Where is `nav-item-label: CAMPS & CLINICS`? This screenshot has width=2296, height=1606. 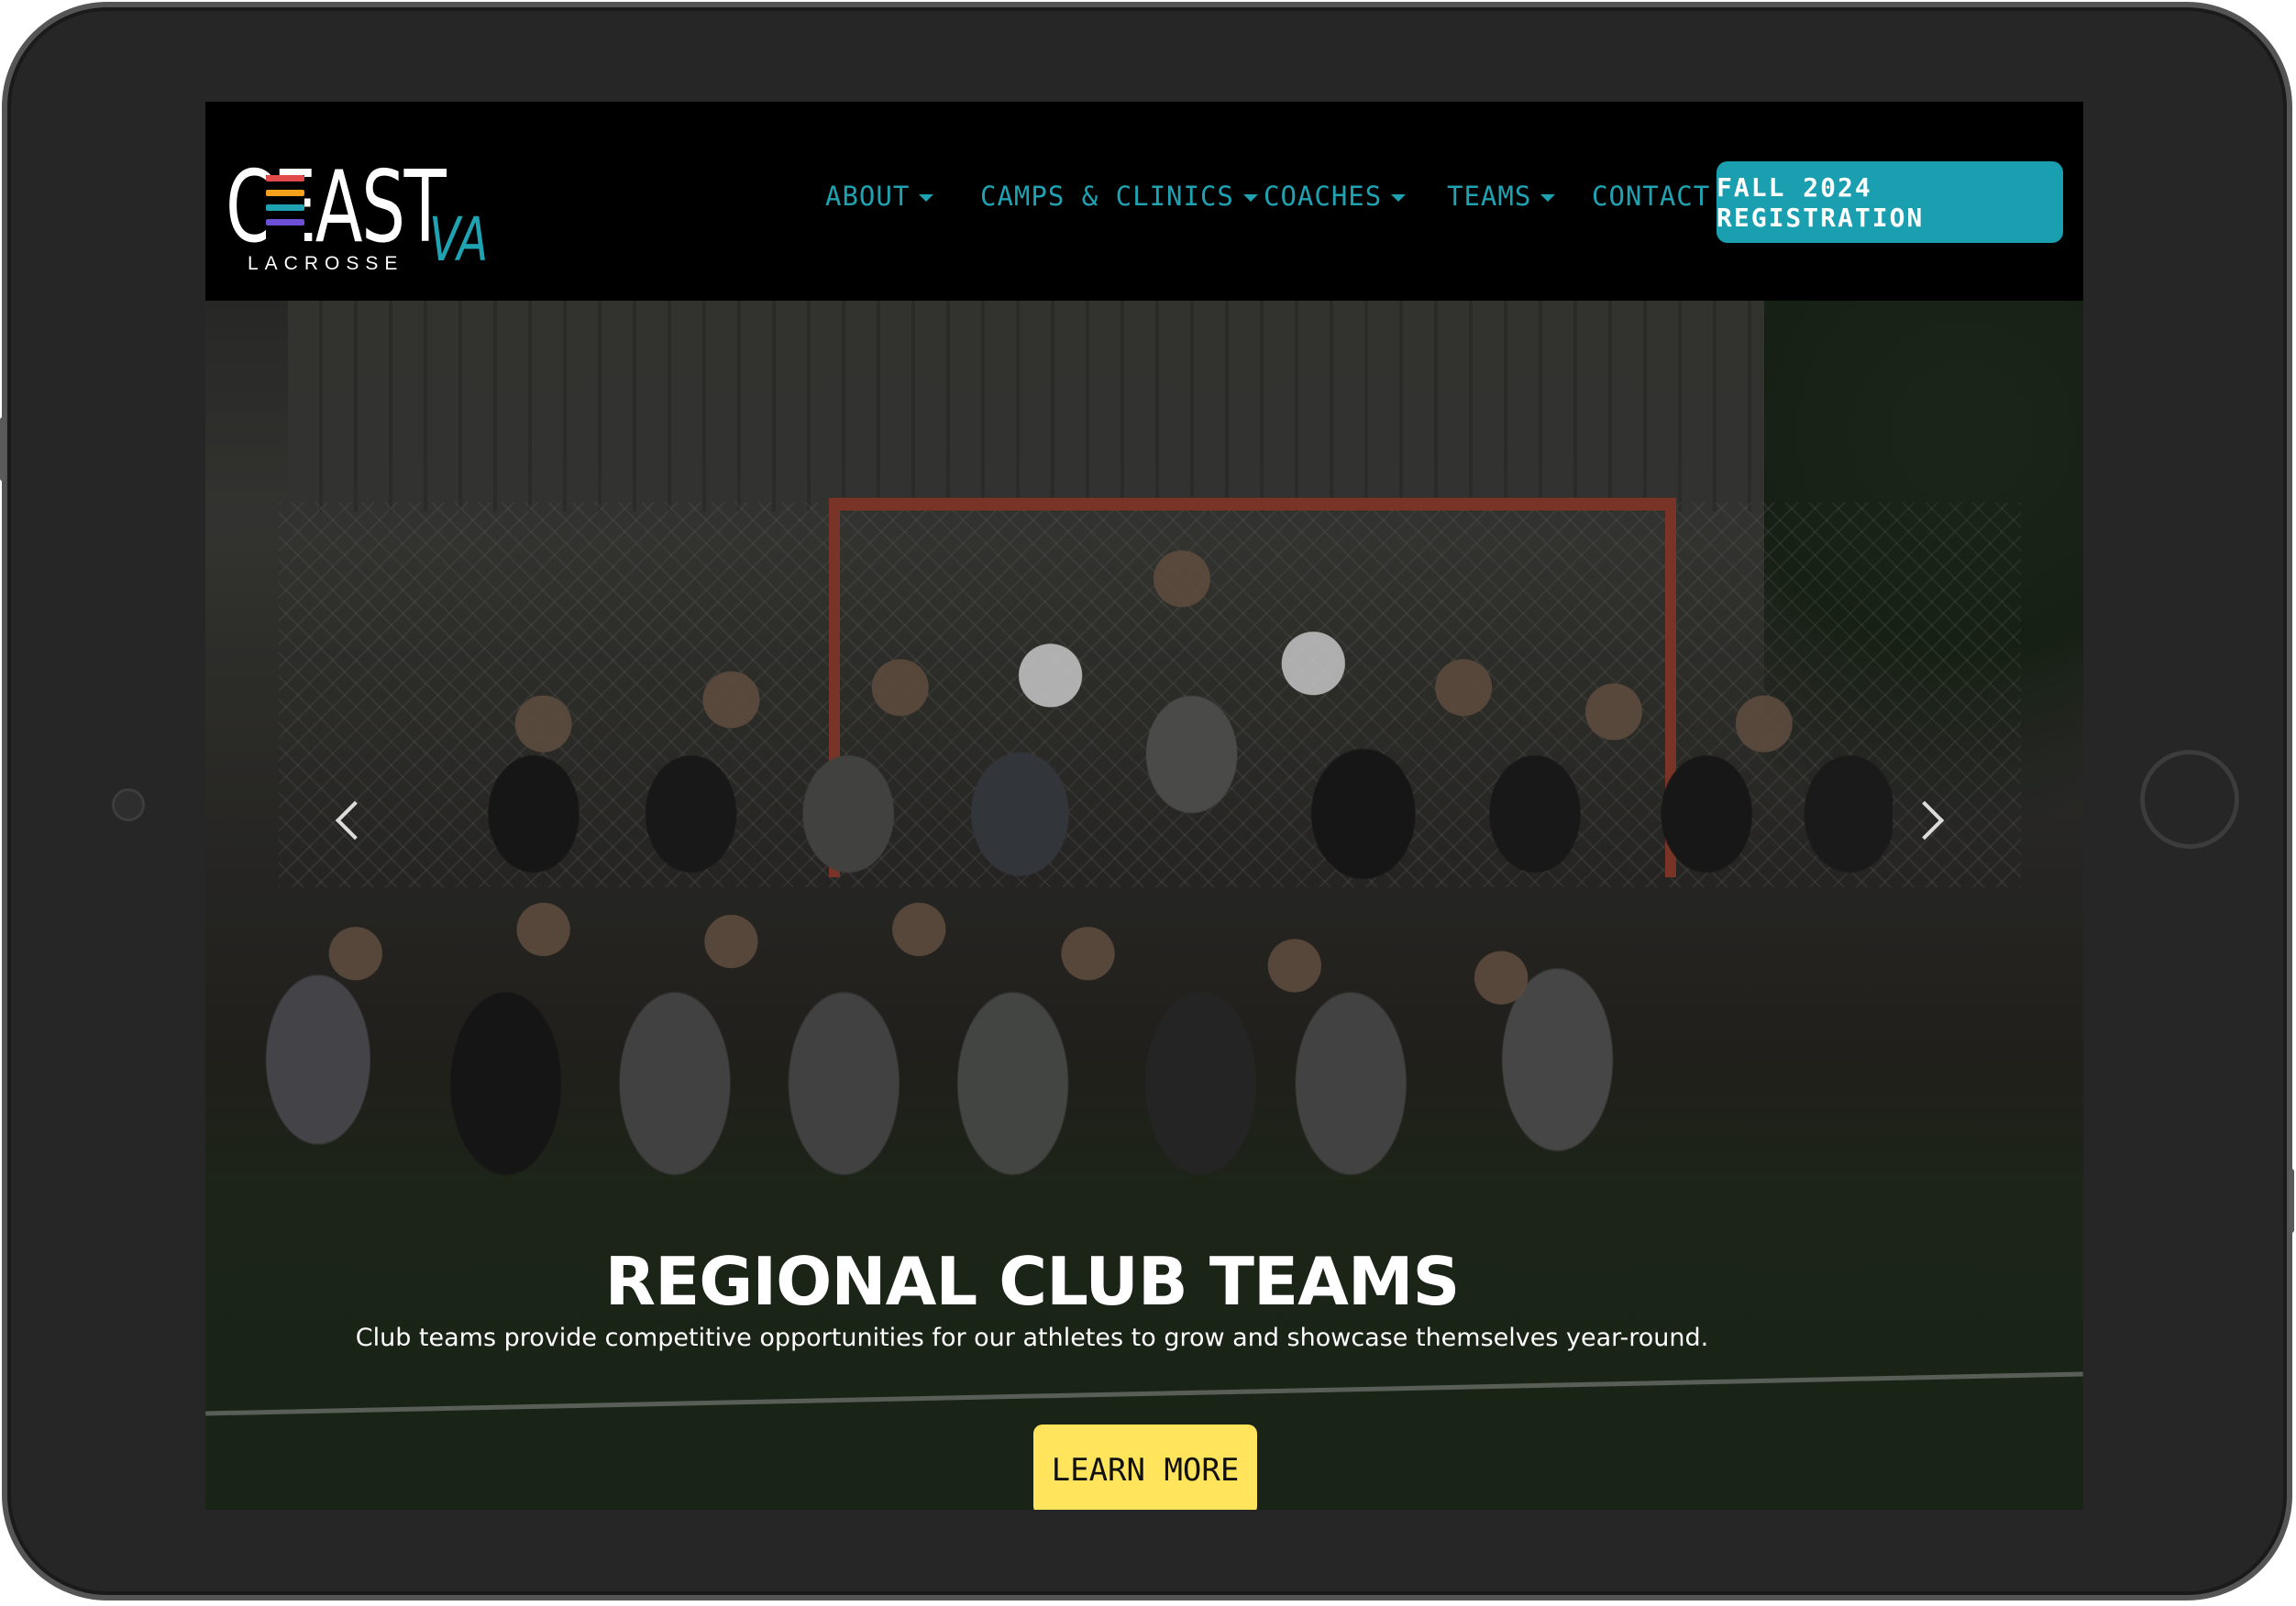
nav-item-label: CAMPS & CLINICS is located at coordinates (1107, 196).